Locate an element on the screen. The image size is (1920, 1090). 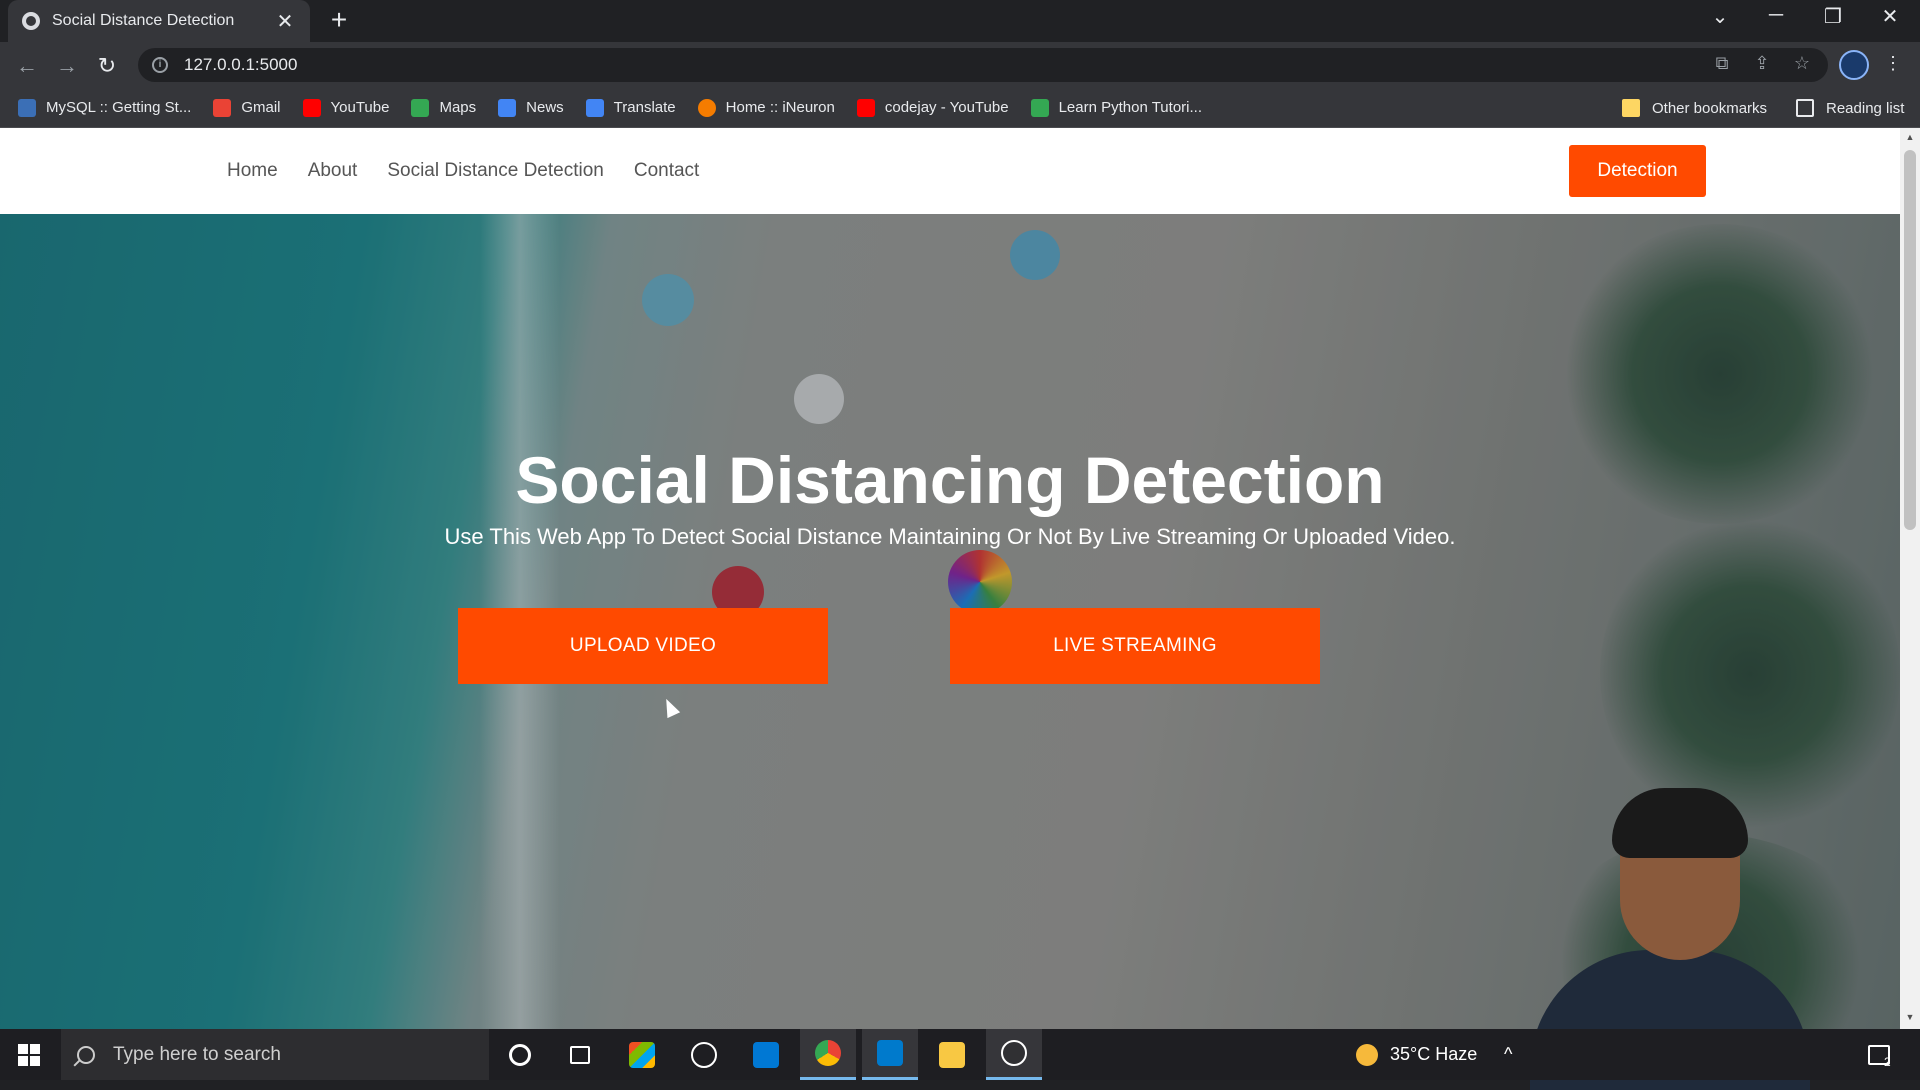
weather-sun-icon is located at coordinates (1367, 1054).